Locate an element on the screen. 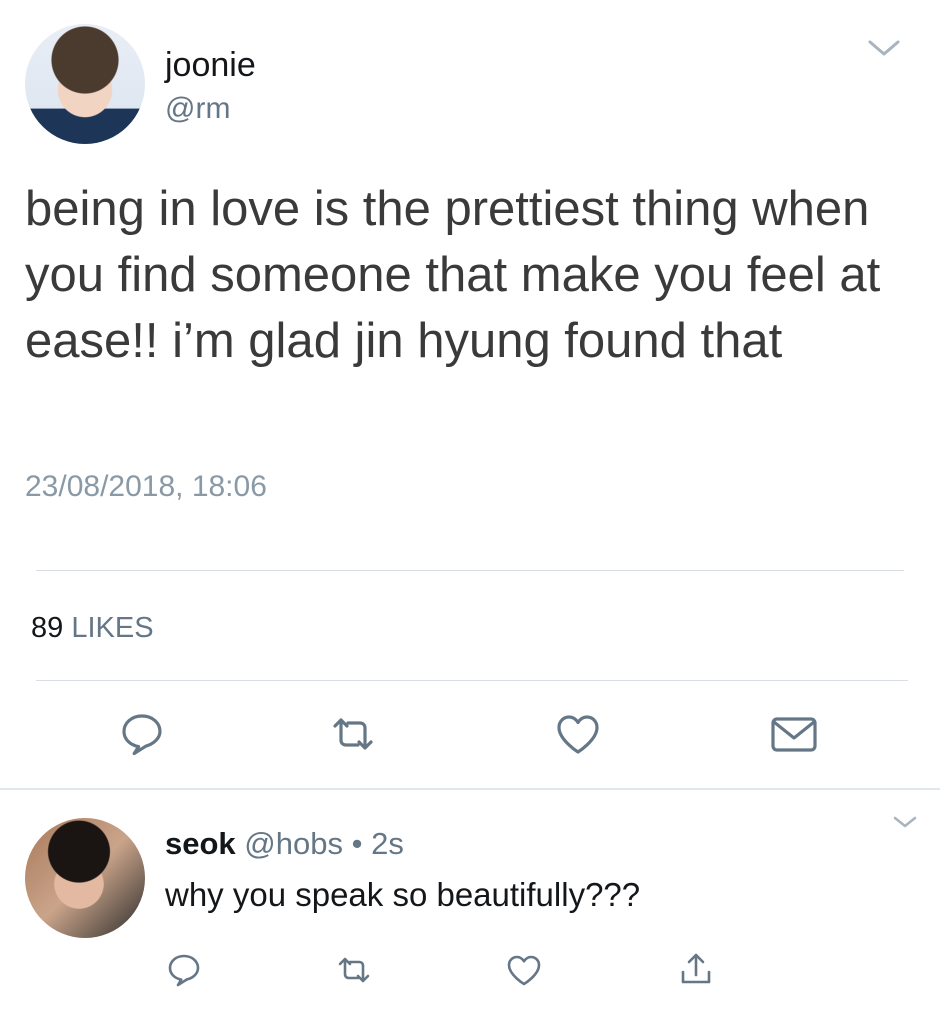 This screenshot has height=1024, width=940. likes-count: 89 is located at coordinates (47, 628).